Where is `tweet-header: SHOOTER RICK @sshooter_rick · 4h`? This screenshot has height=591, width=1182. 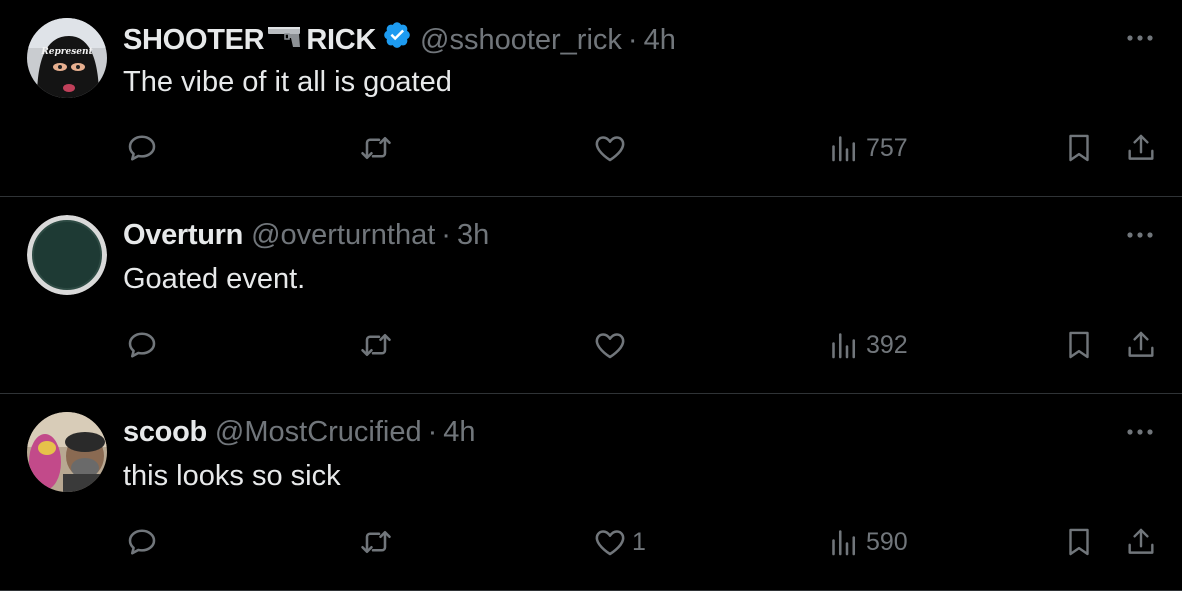 tweet-header: SHOOTER RICK @sshooter_rick · 4h is located at coordinates (399, 39).